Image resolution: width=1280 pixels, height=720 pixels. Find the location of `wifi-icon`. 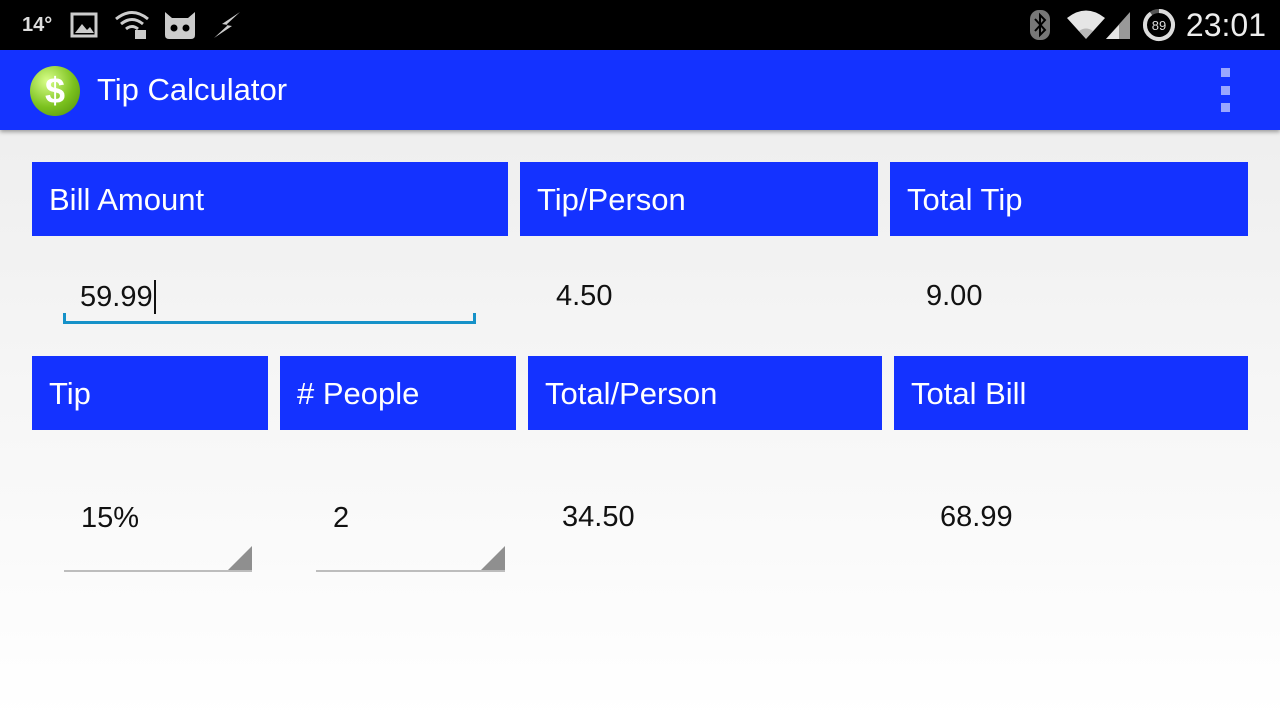

wifi-icon is located at coordinates (1086, 25).